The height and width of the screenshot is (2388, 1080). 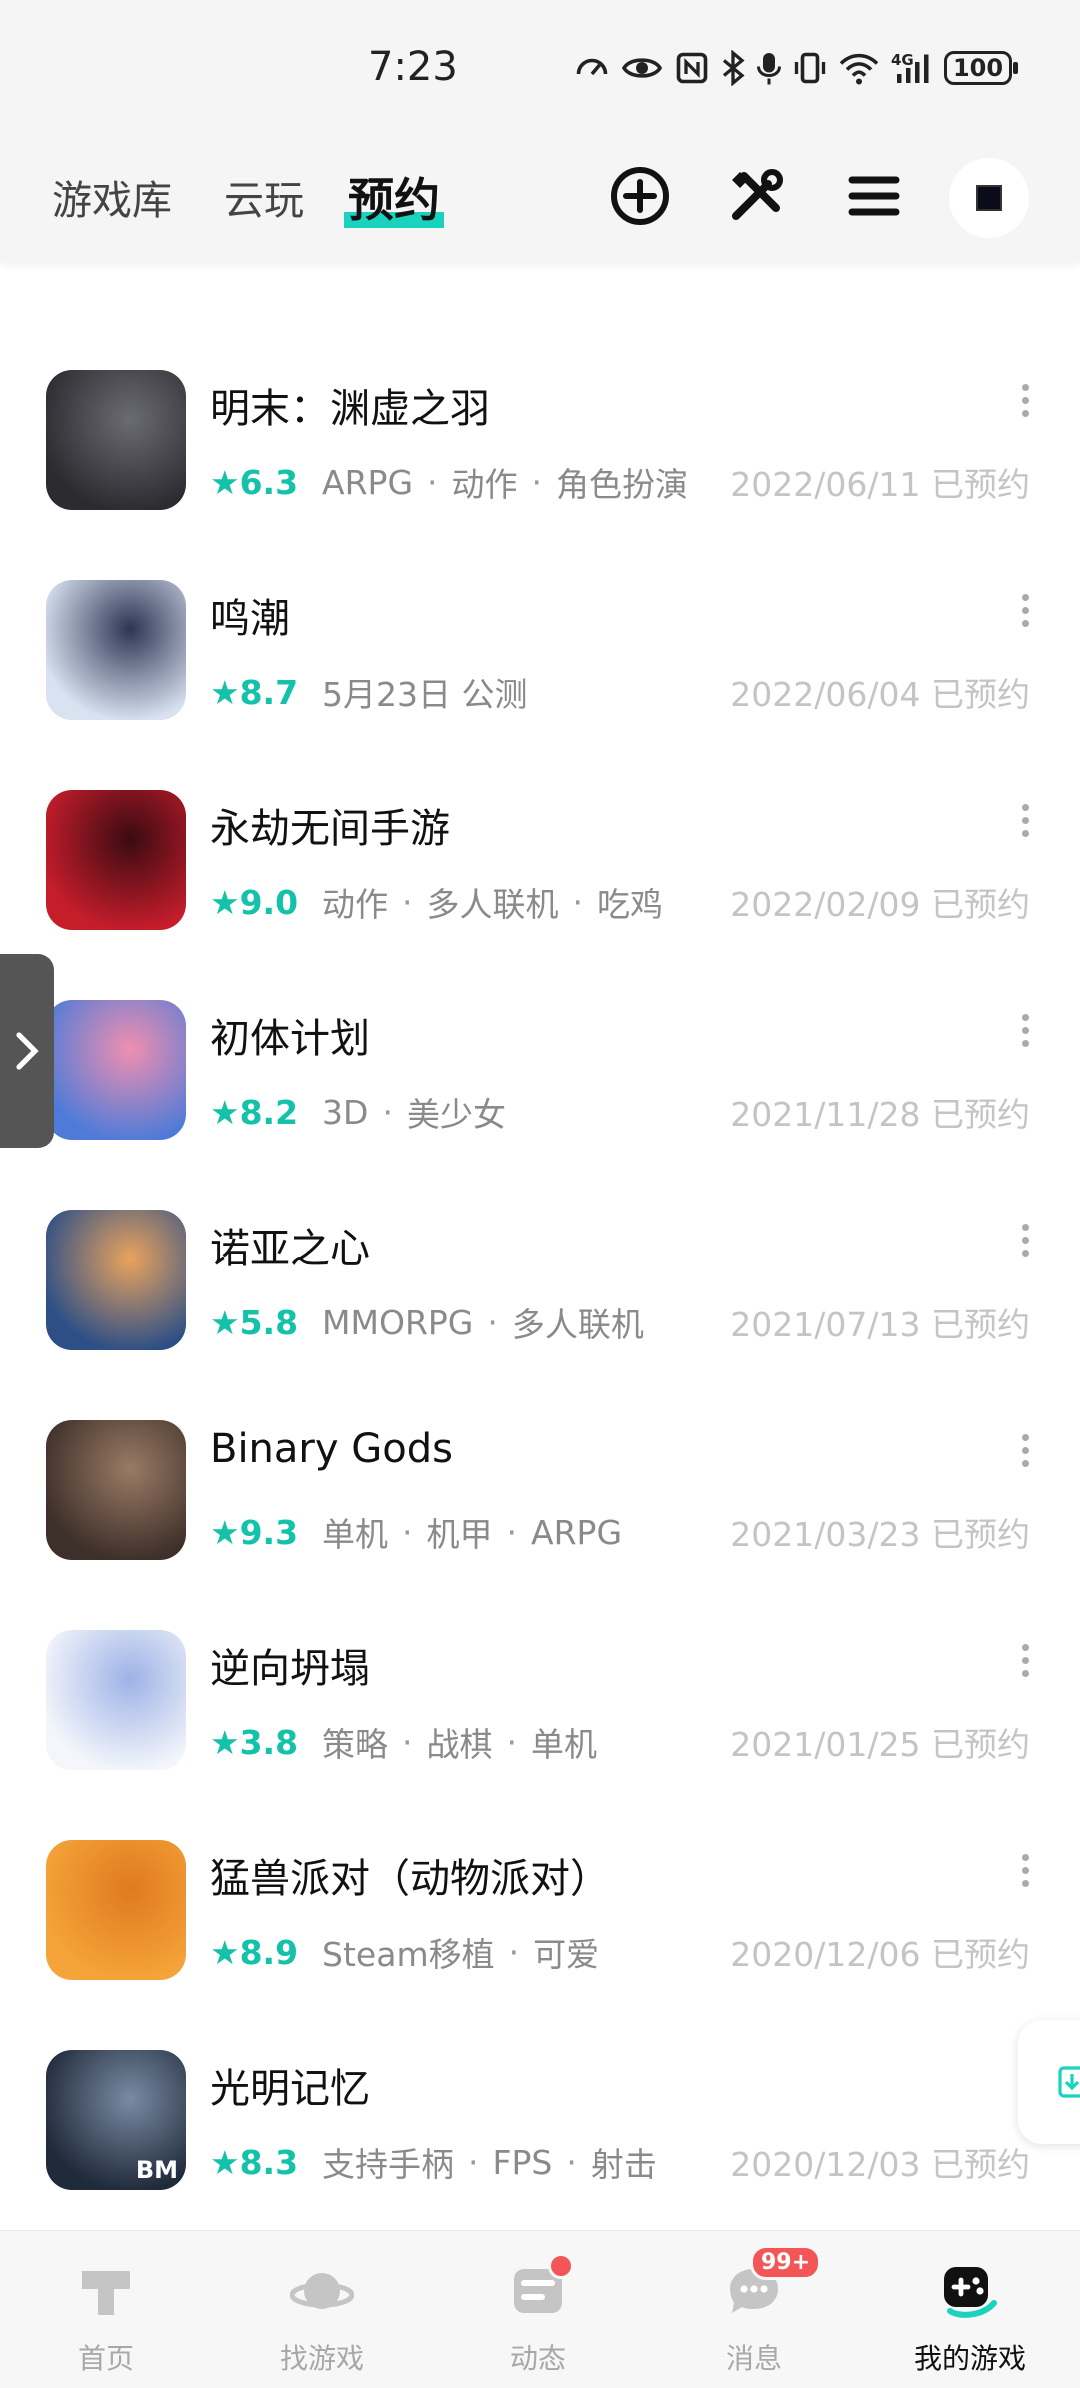 I want to click on status-bar: 7:23 4G 100, so click(x=540, y=70).